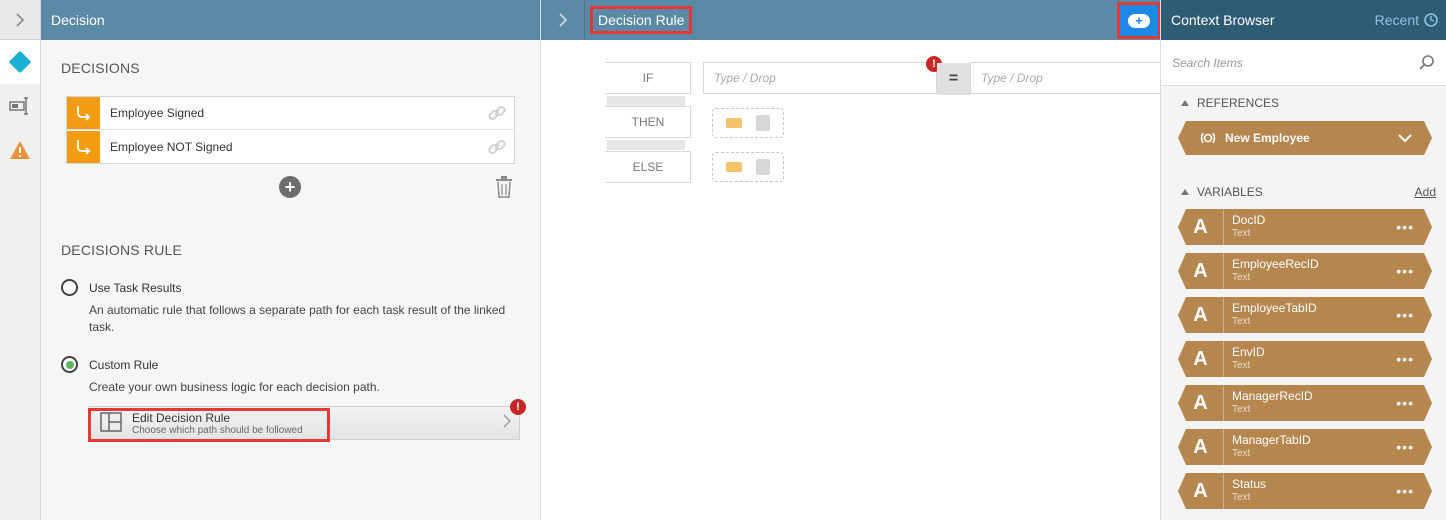 The height and width of the screenshot is (520, 1446). I want to click on context-browser-title: Context Browser, so click(1223, 20).